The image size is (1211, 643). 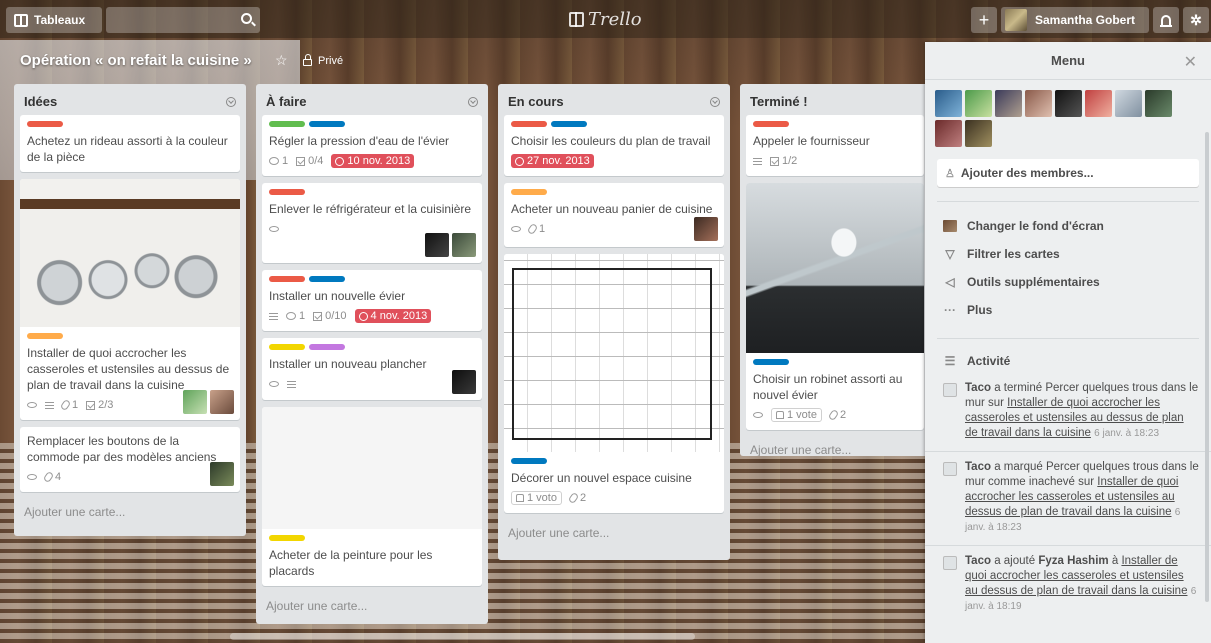 I want to click on thumbs-up-icon, so click(x=780, y=415).